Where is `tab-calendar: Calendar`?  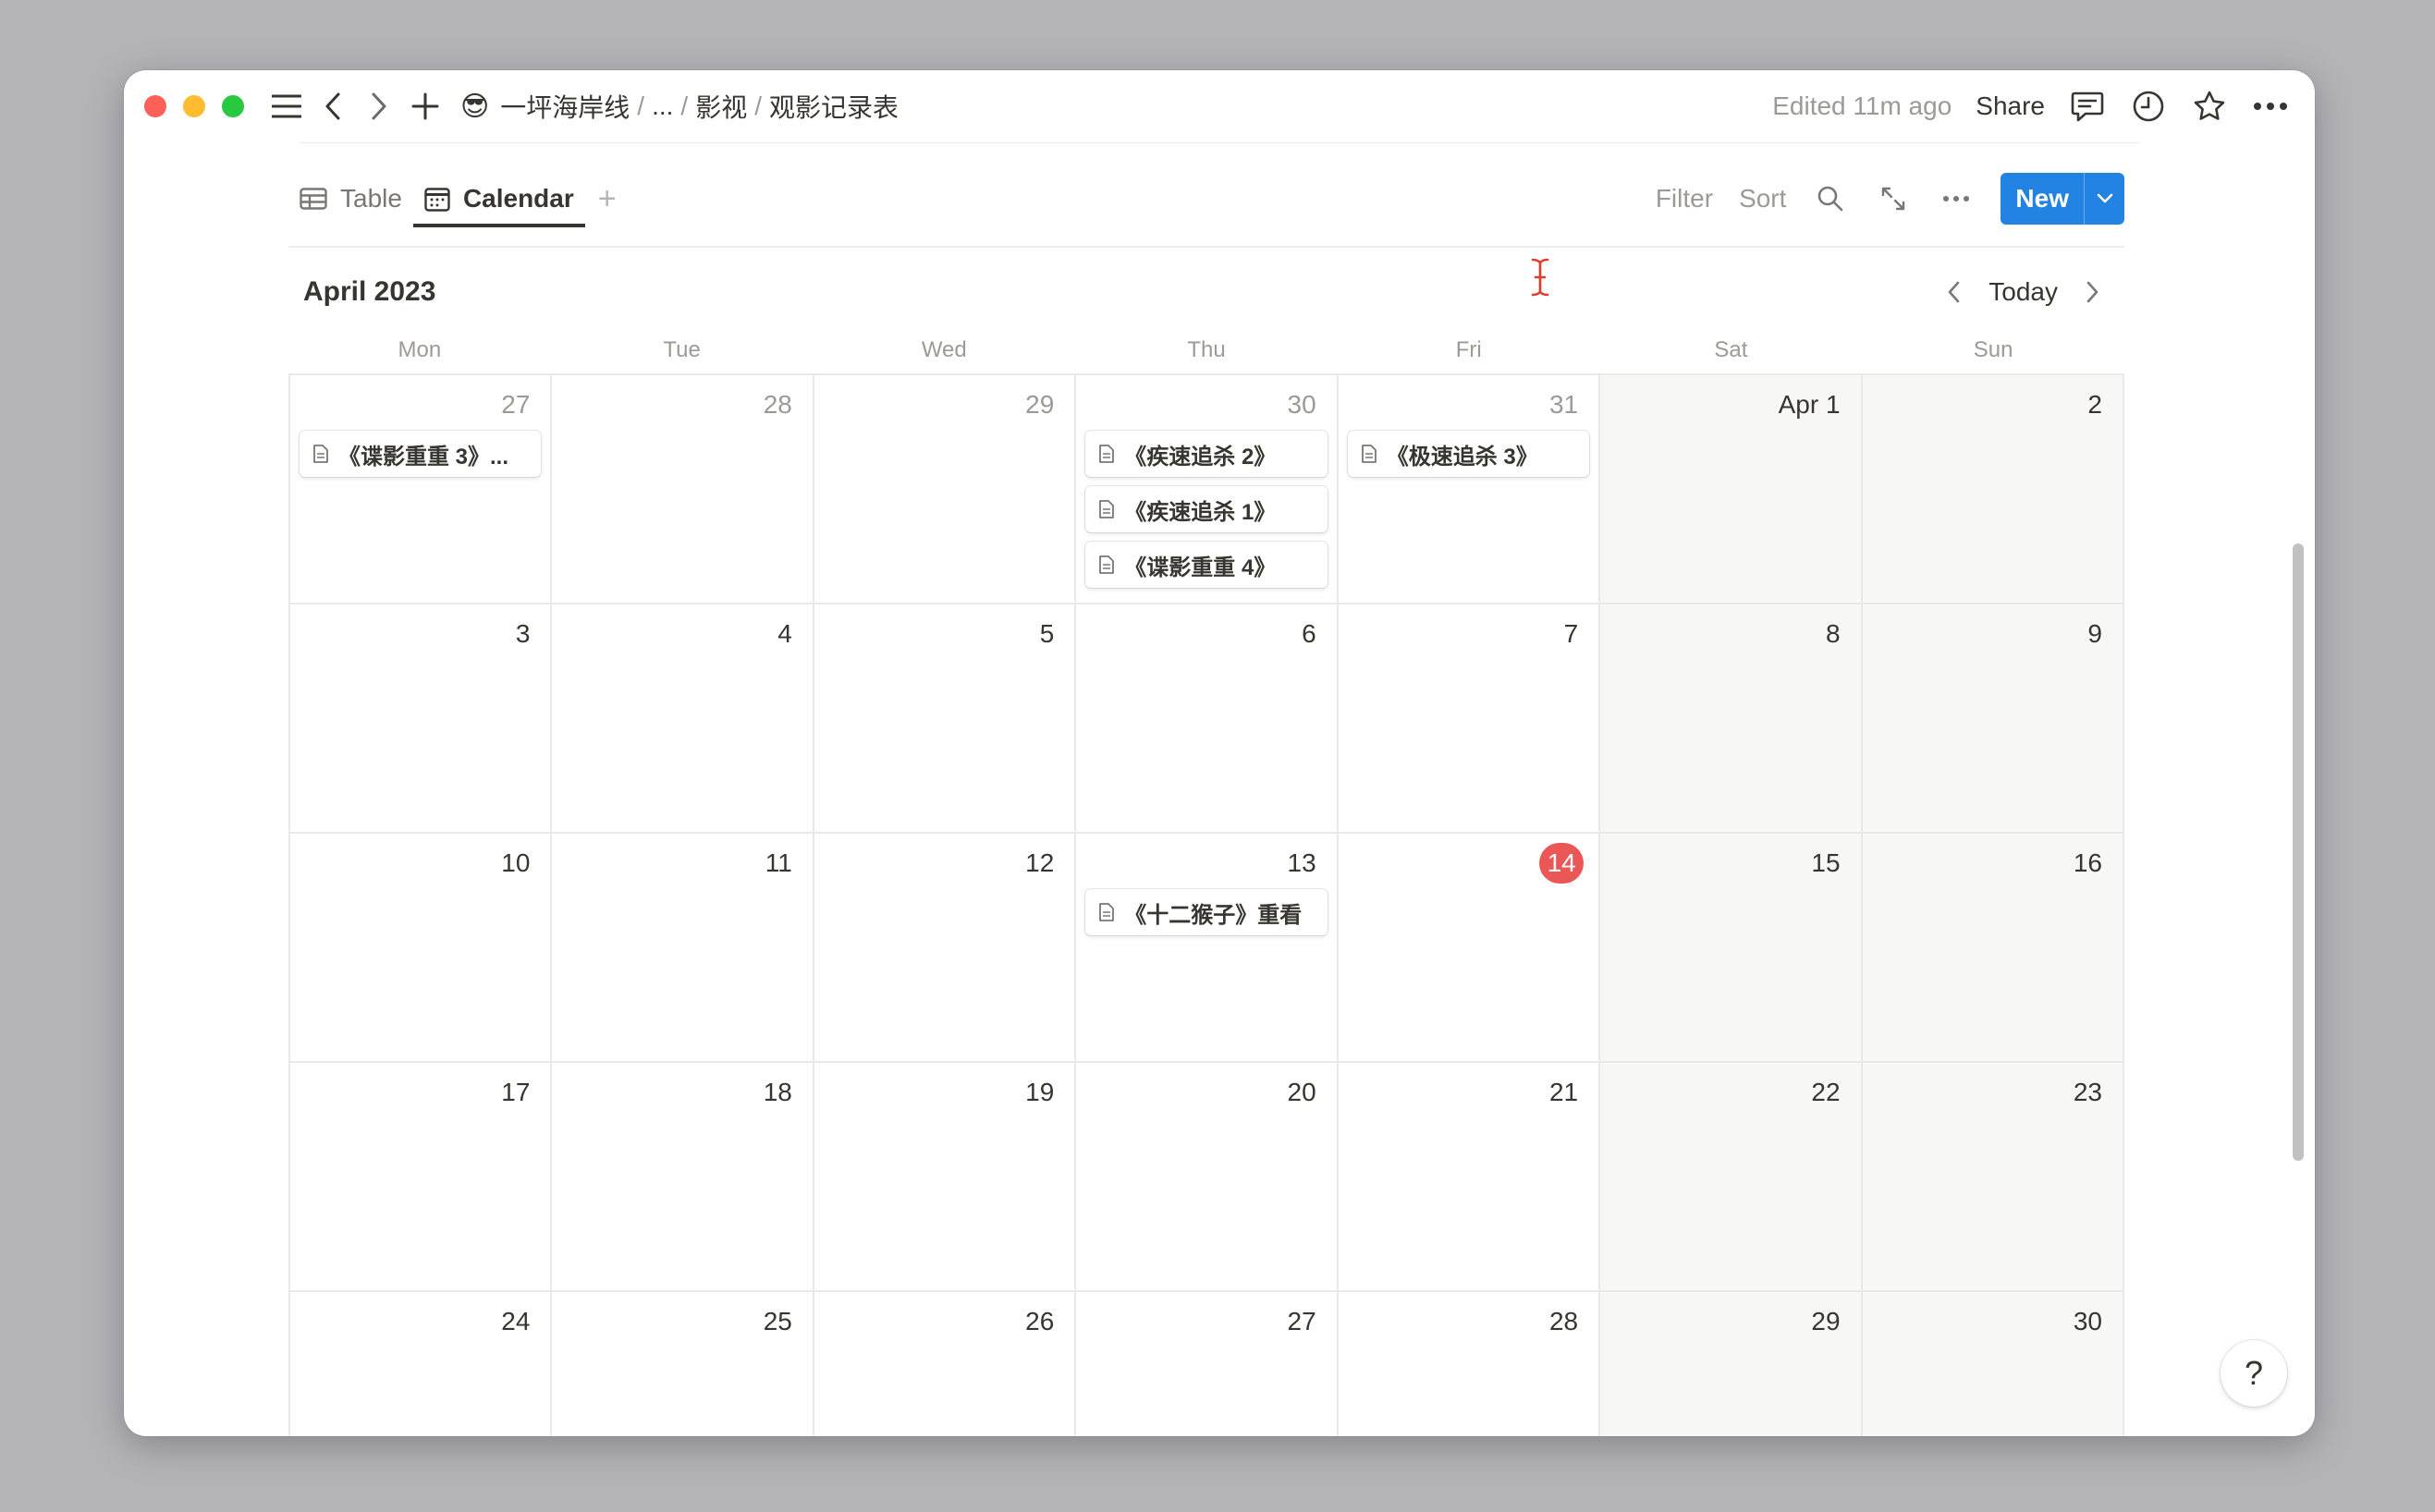 tab-calendar: Calendar is located at coordinates (498, 199).